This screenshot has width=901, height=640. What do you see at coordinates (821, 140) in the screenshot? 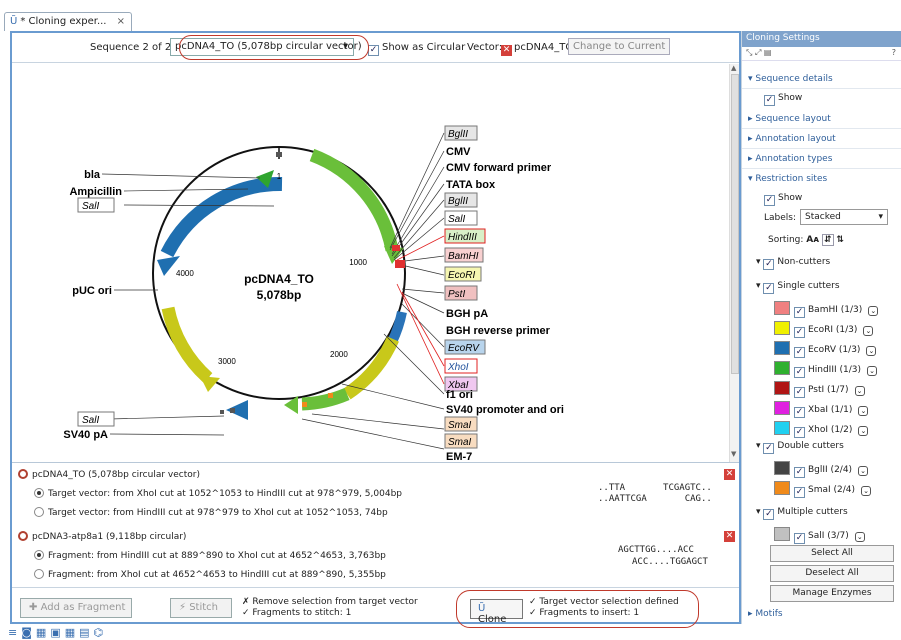
I see `section-annotation-layout: ▸ Annotation layout` at bounding box center [821, 140].